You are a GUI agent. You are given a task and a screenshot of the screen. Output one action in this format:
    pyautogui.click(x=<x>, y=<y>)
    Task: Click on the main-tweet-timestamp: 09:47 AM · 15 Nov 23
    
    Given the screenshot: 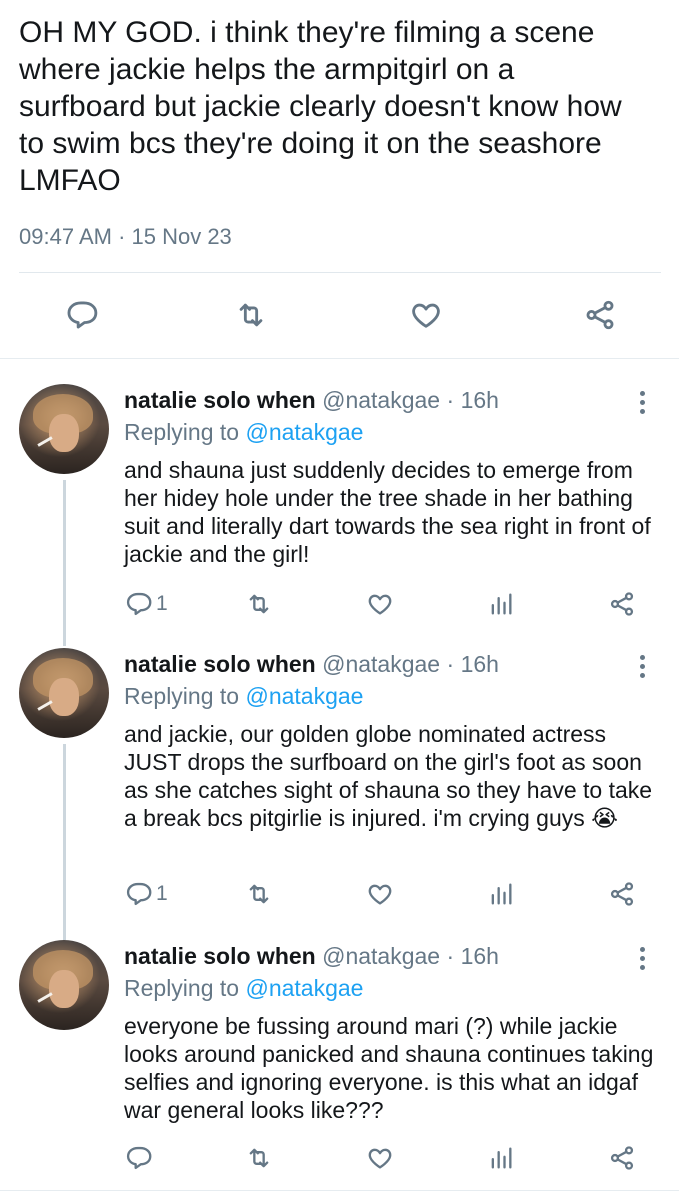 What is the action you would take?
    pyautogui.click(x=125, y=236)
    